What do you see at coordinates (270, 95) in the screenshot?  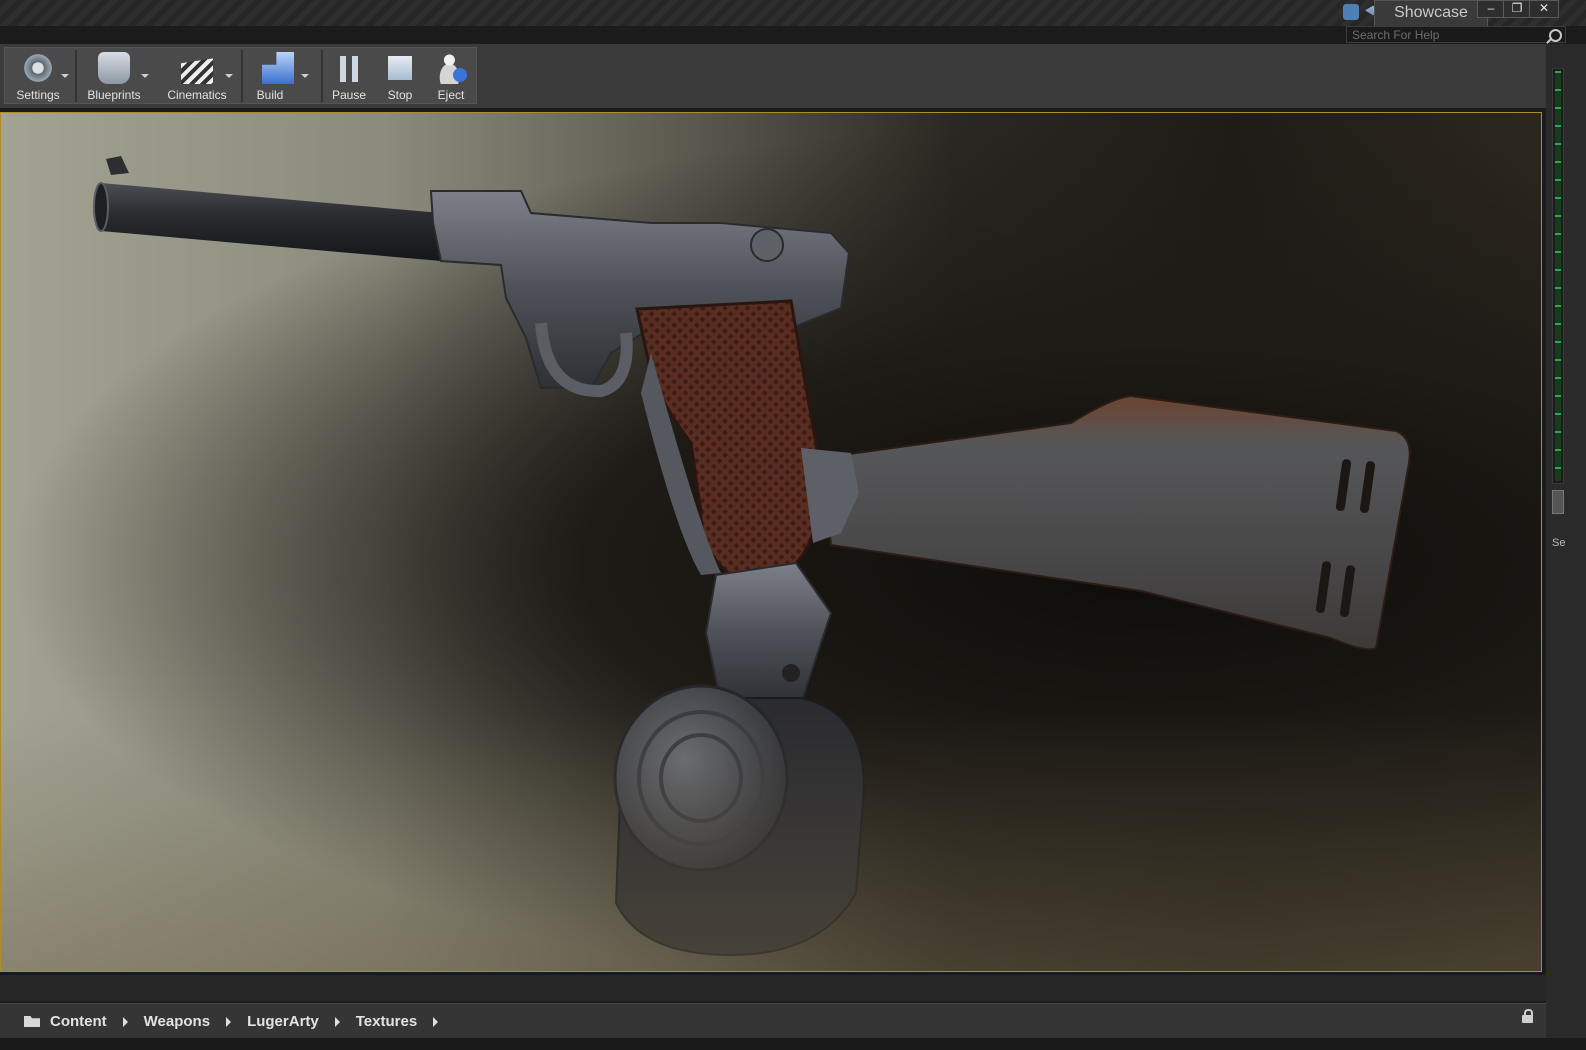 I see `build-label: Build` at bounding box center [270, 95].